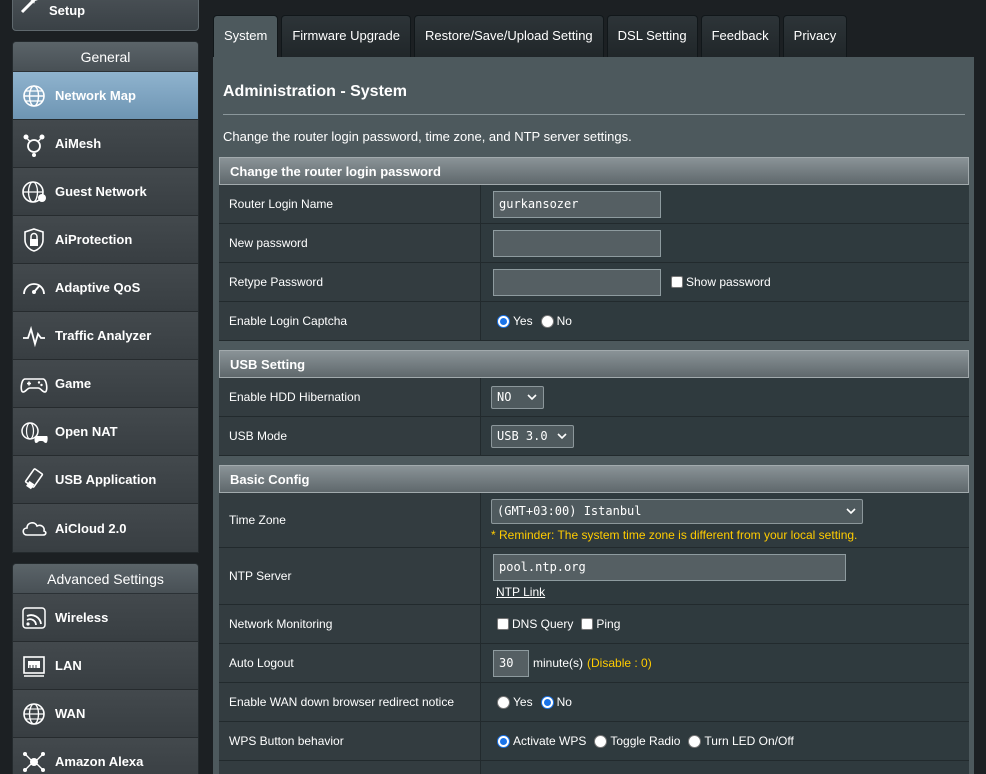  Describe the element at coordinates (350, 663) in the screenshot. I see `field-label: Auto Logout` at that location.